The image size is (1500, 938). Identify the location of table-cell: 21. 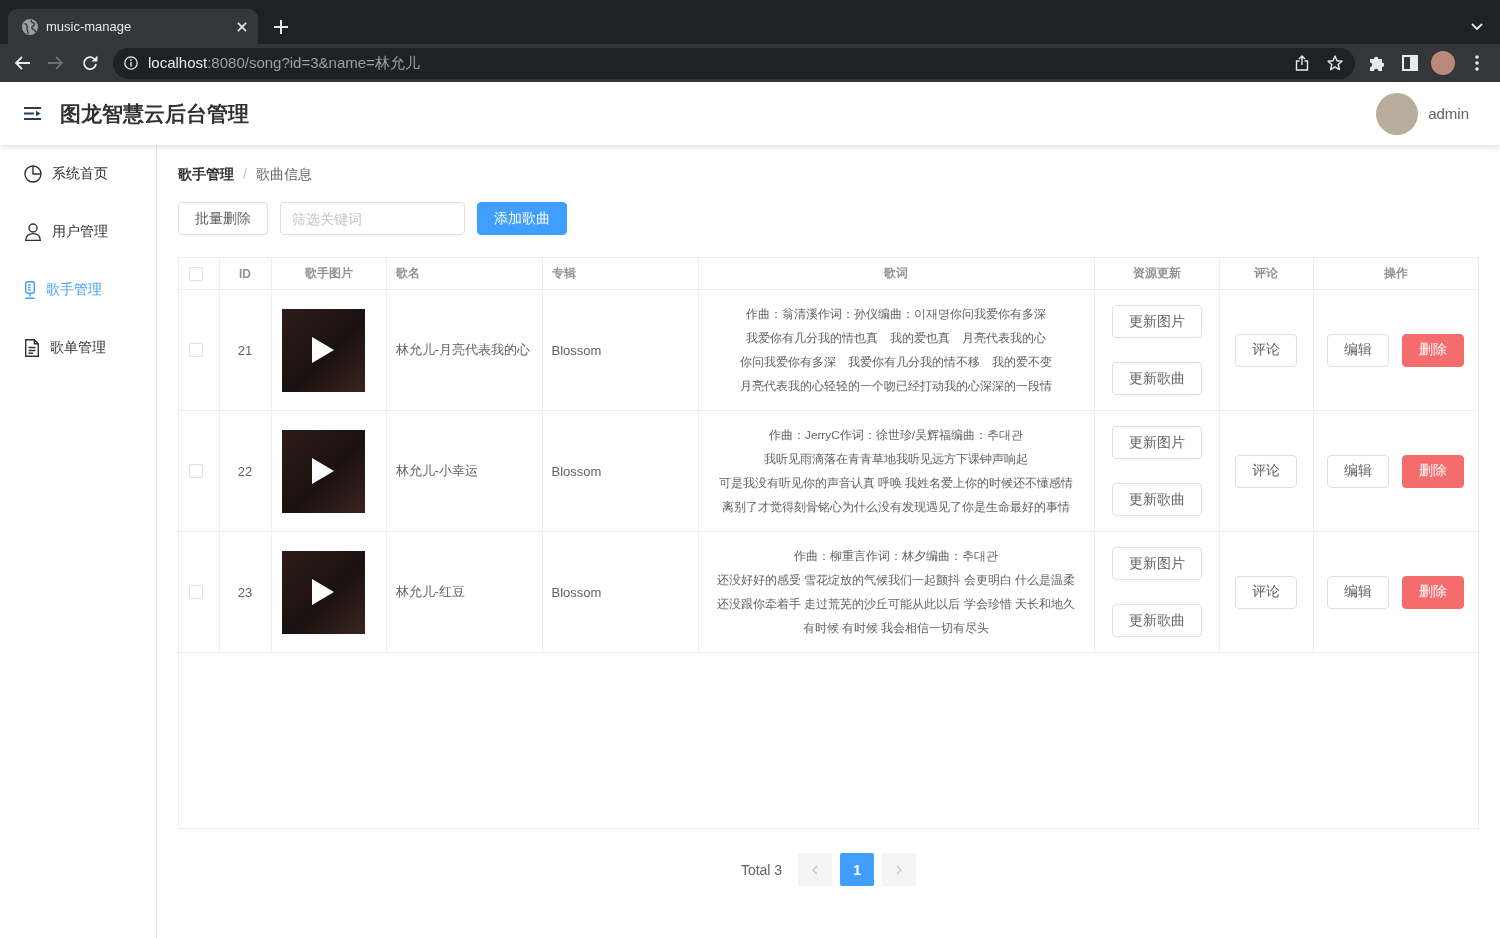
(245, 350).